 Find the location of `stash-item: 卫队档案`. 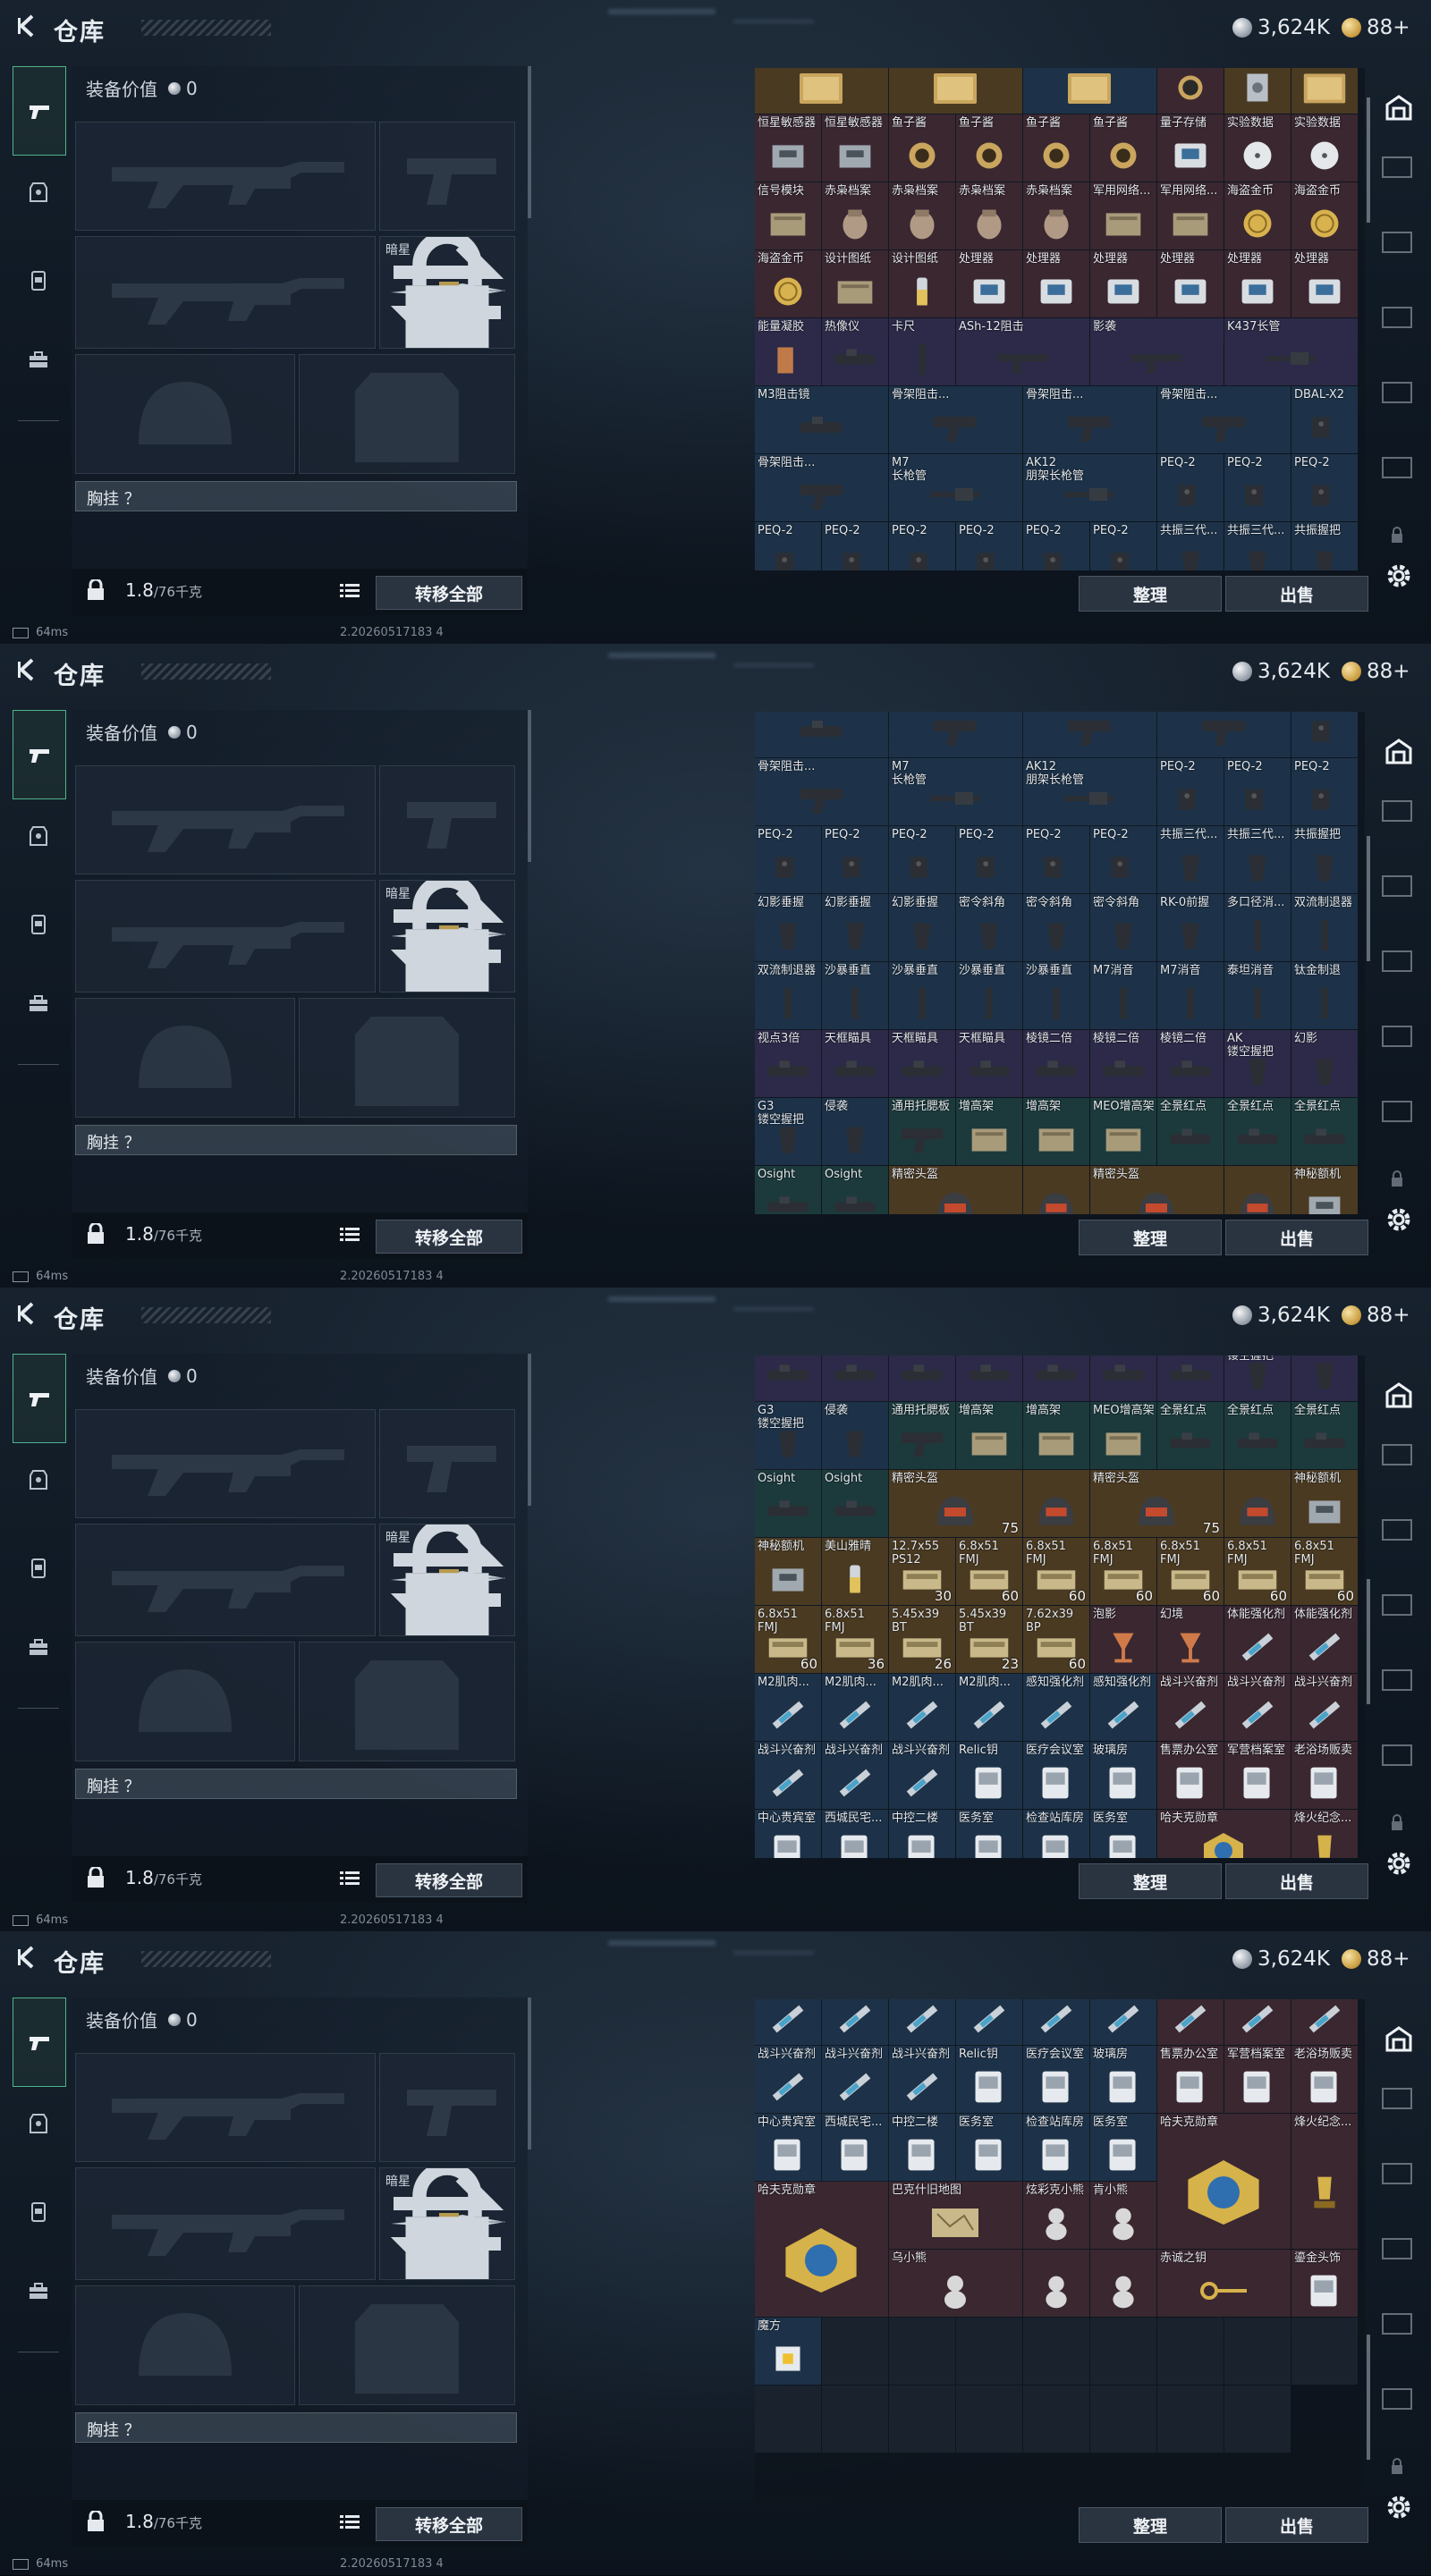

stash-item: 卫队档案 is located at coordinates (1089, 91).